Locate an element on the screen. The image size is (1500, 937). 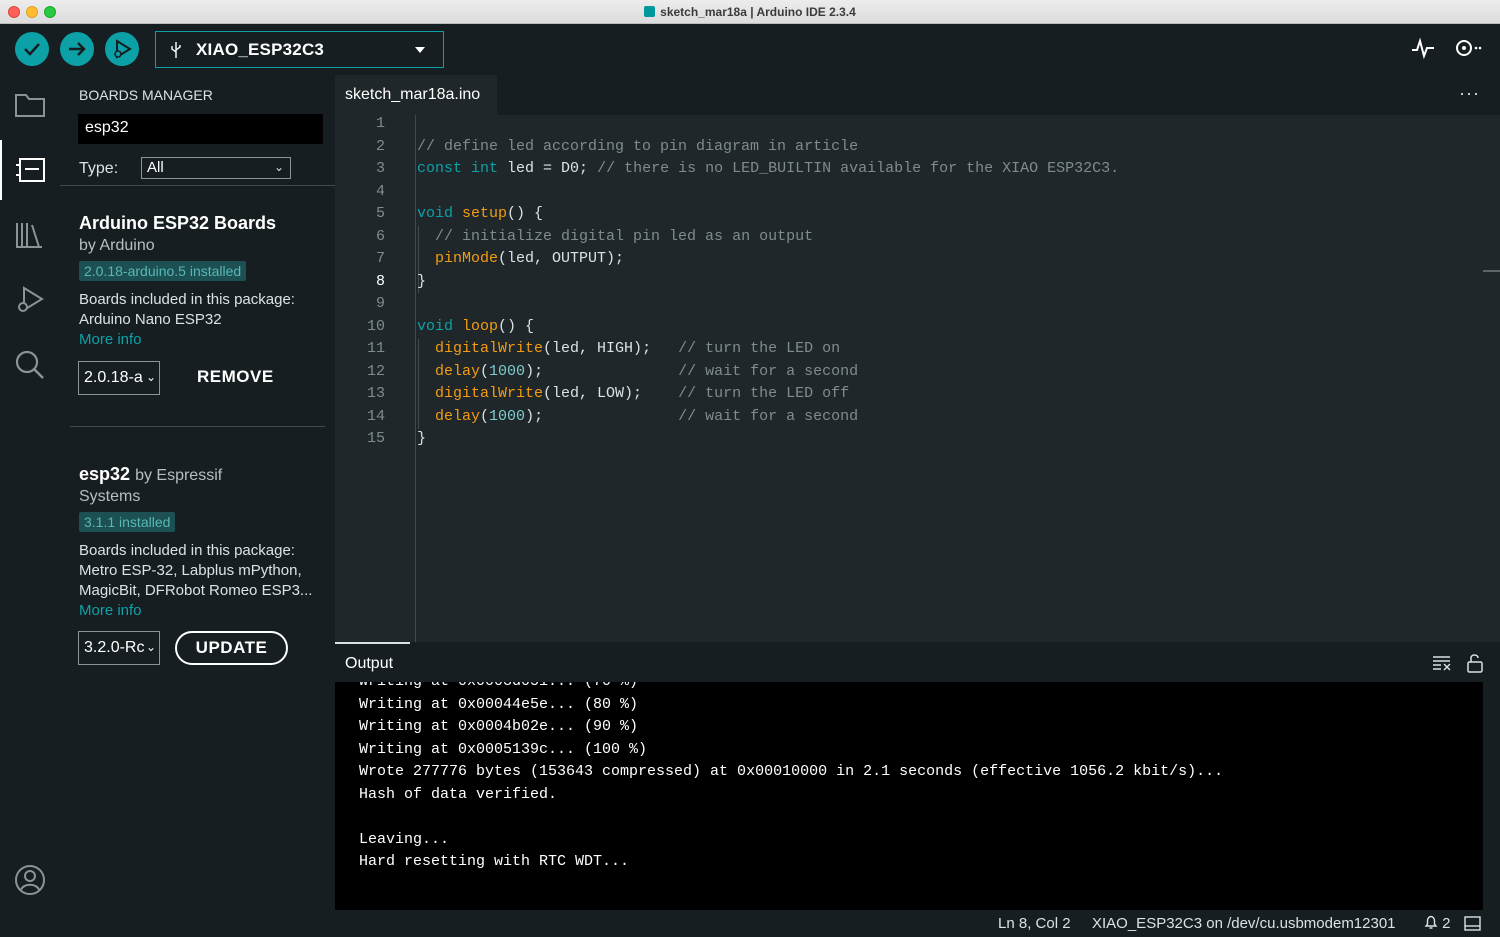
board-port-status: XIAO_ESP32C3 on /dev/cu.usbmodem12301 is located at coordinates (1244, 923).